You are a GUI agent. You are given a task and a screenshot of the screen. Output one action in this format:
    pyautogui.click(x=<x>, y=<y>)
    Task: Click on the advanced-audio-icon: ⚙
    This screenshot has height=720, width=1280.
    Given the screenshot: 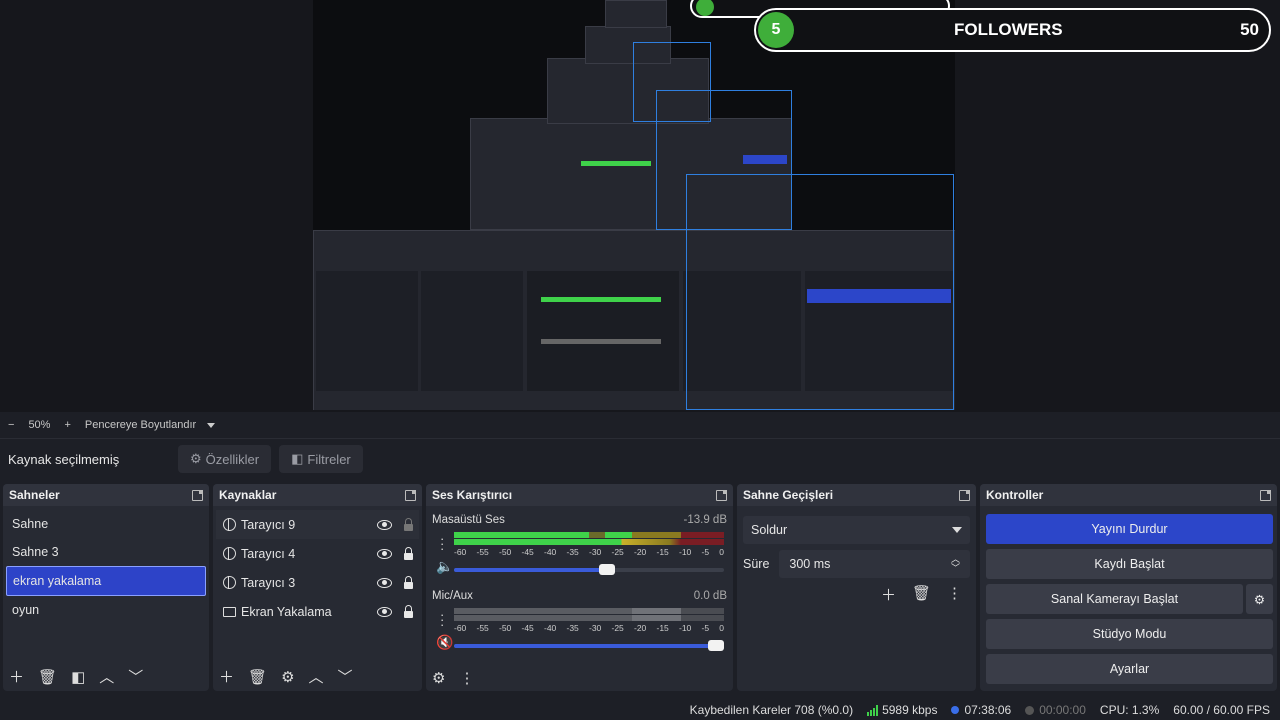 What is the action you would take?
    pyautogui.click(x=438, y=678)
    